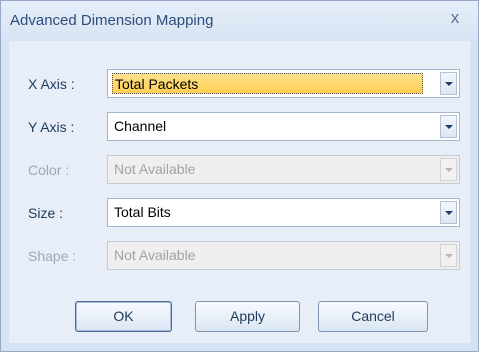  I want to click on y-axis-value: Channel, so click(140, 126).